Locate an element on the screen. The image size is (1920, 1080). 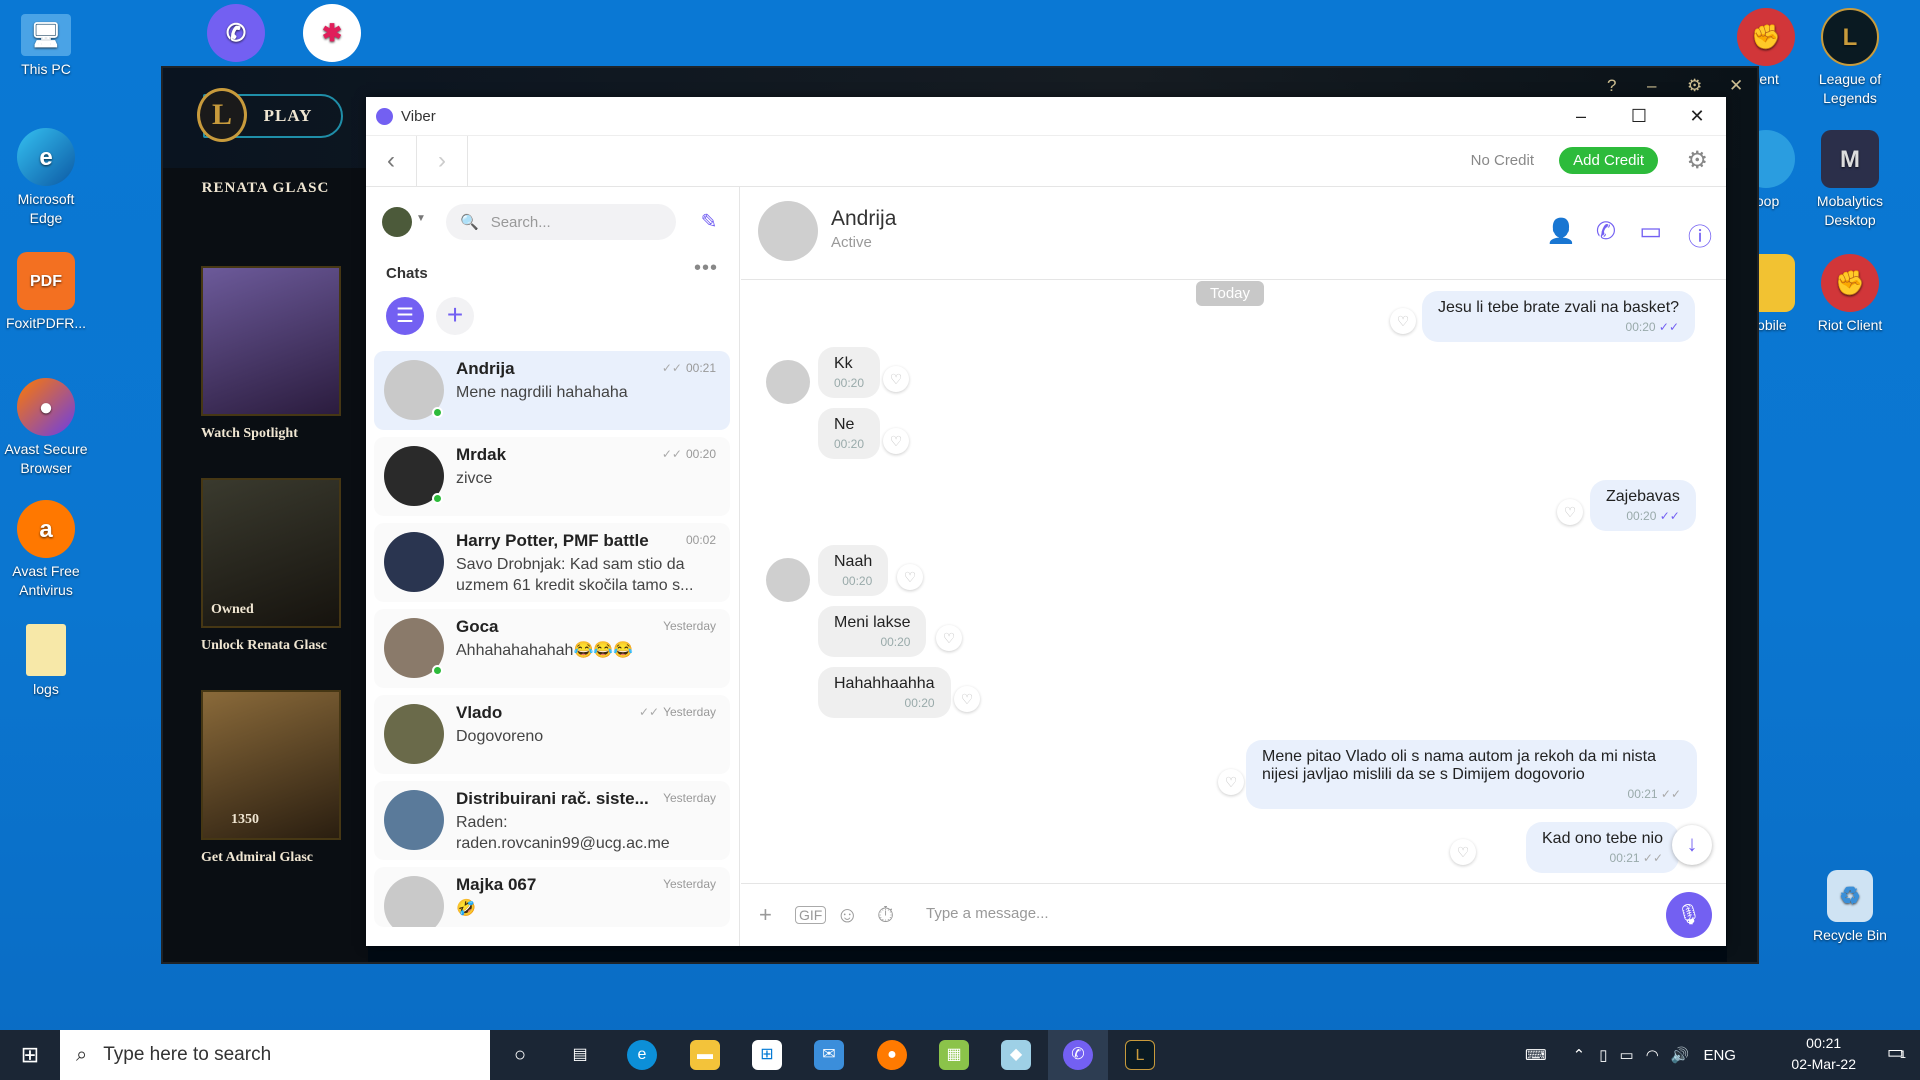
start-button: ⊞ is located at coordinates (30, 1055).